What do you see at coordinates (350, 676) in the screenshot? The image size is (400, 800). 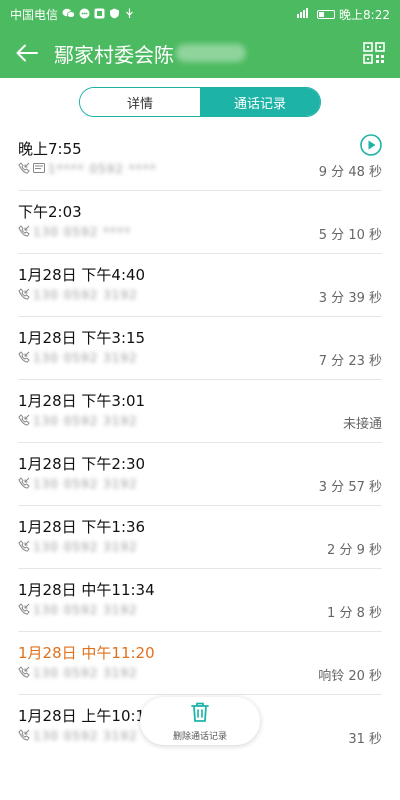 I see `call-duration: 响铃 20 秒` at bounding box center [350, 676].